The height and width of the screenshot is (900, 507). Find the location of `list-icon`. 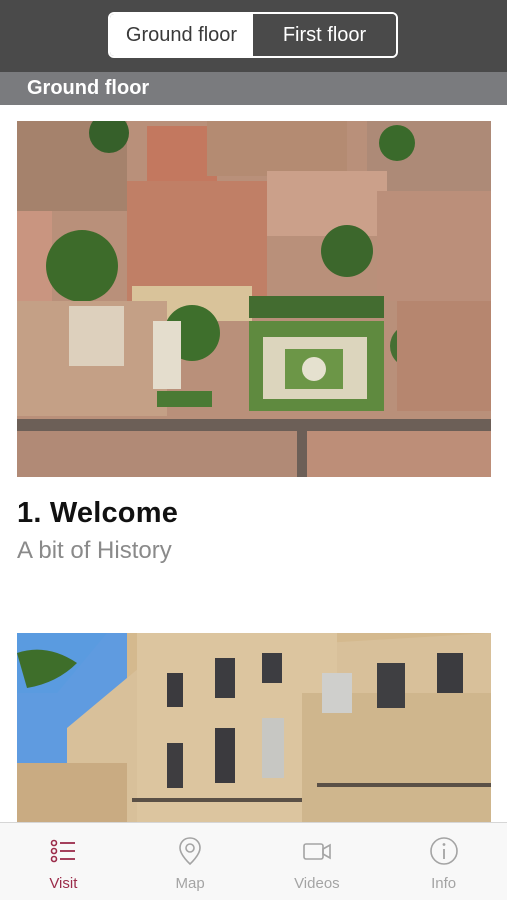

list-icon is located at coordinates (63, 851).